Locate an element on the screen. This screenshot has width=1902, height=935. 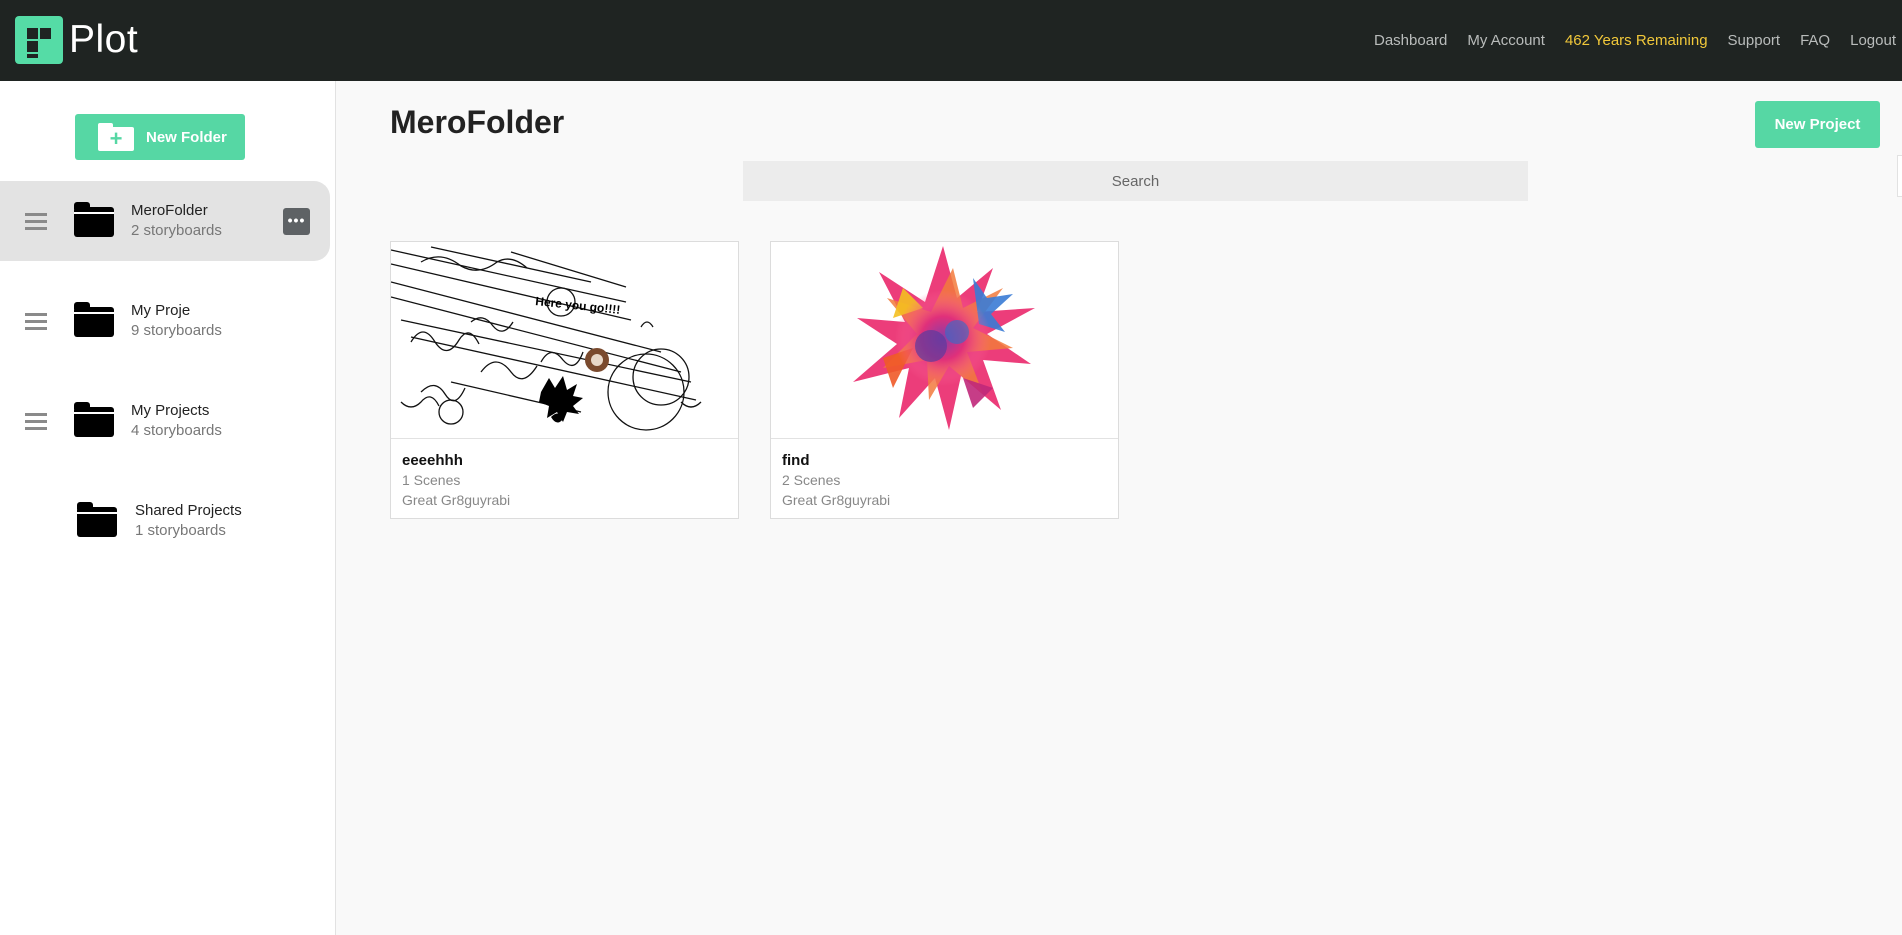
project-scenes: 2 Scenes is located at coordinates (811, 480).